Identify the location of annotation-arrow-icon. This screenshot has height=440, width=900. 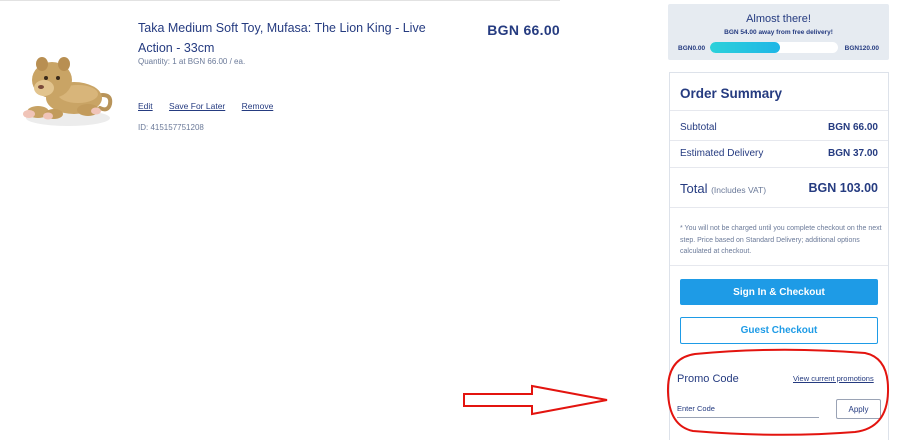
(535, 400).